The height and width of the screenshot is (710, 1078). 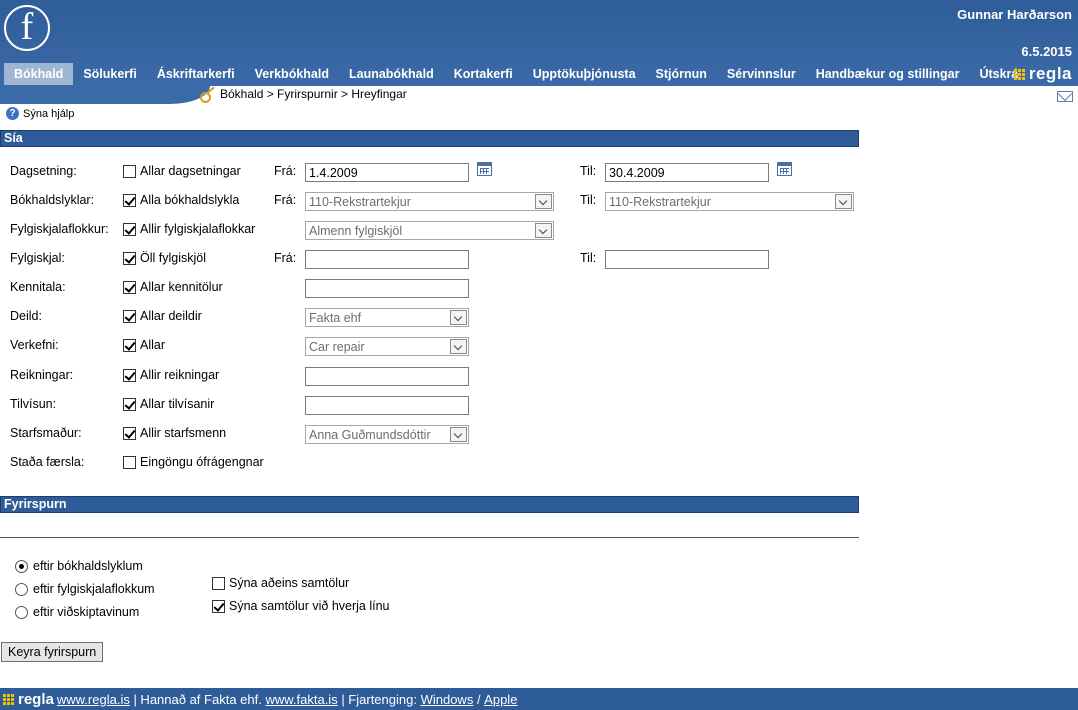 What do you see at coordinates (681, 74) in the screenshot?
I see `nav-item-stjornun: Stjórnun` at bounding box center [681, 74].